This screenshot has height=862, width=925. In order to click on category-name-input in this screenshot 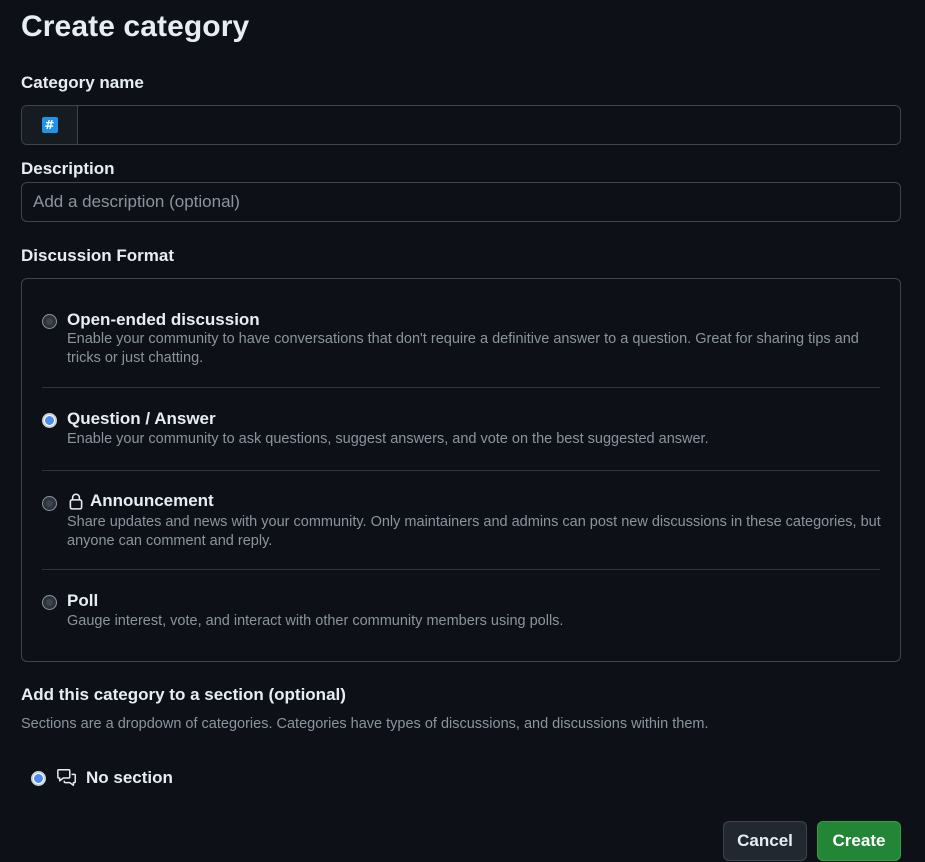, I will do `click(489, 125)`.